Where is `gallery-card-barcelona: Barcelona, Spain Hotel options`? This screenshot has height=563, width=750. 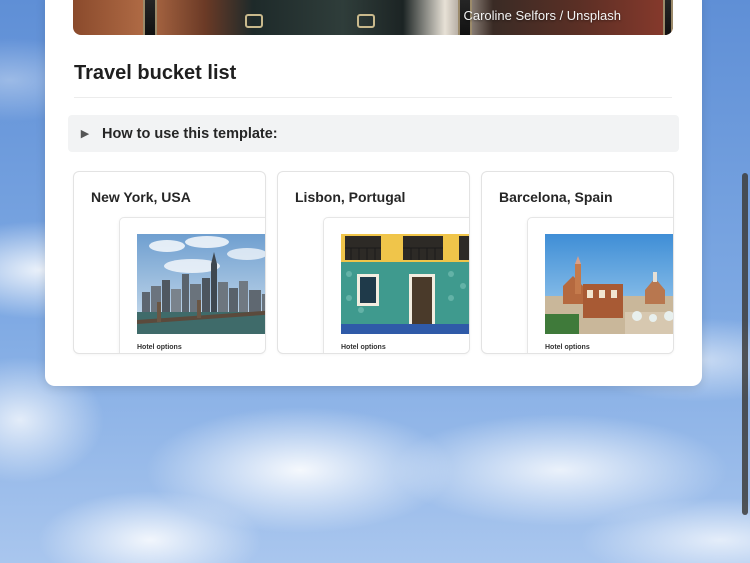
gallery-card-barcelona: Barcelona, Spain Hotel options is located at coordinates (577, 262).